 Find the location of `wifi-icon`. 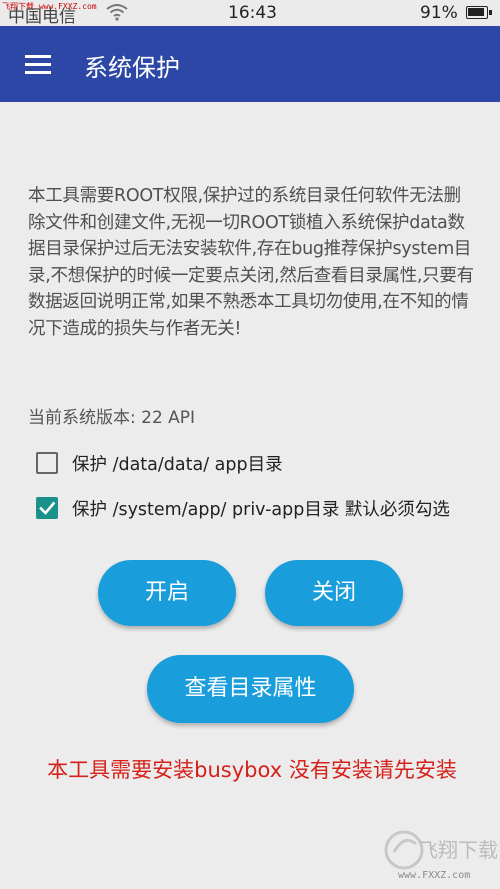

wifi-icon is located at coordinates (117, 12).